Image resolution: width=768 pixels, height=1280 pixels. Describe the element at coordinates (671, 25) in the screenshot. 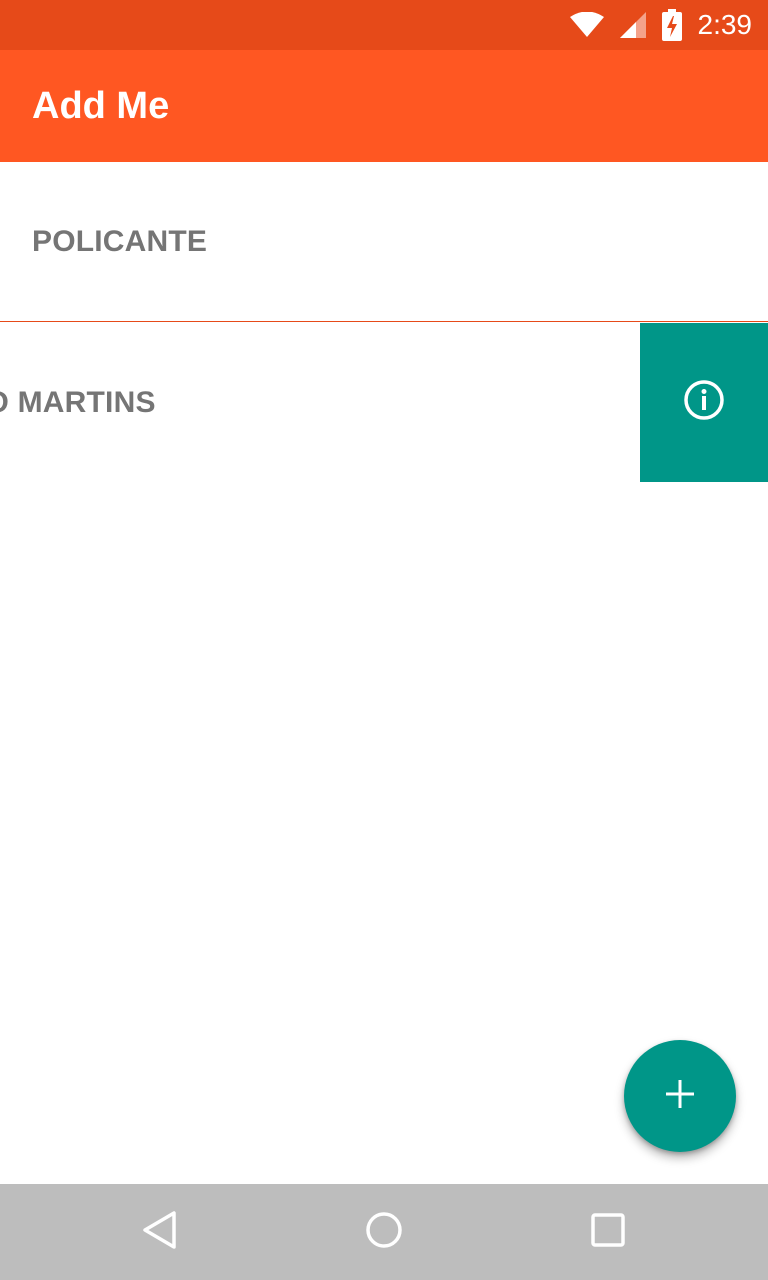

I see `battery-charging-icon` at that location.